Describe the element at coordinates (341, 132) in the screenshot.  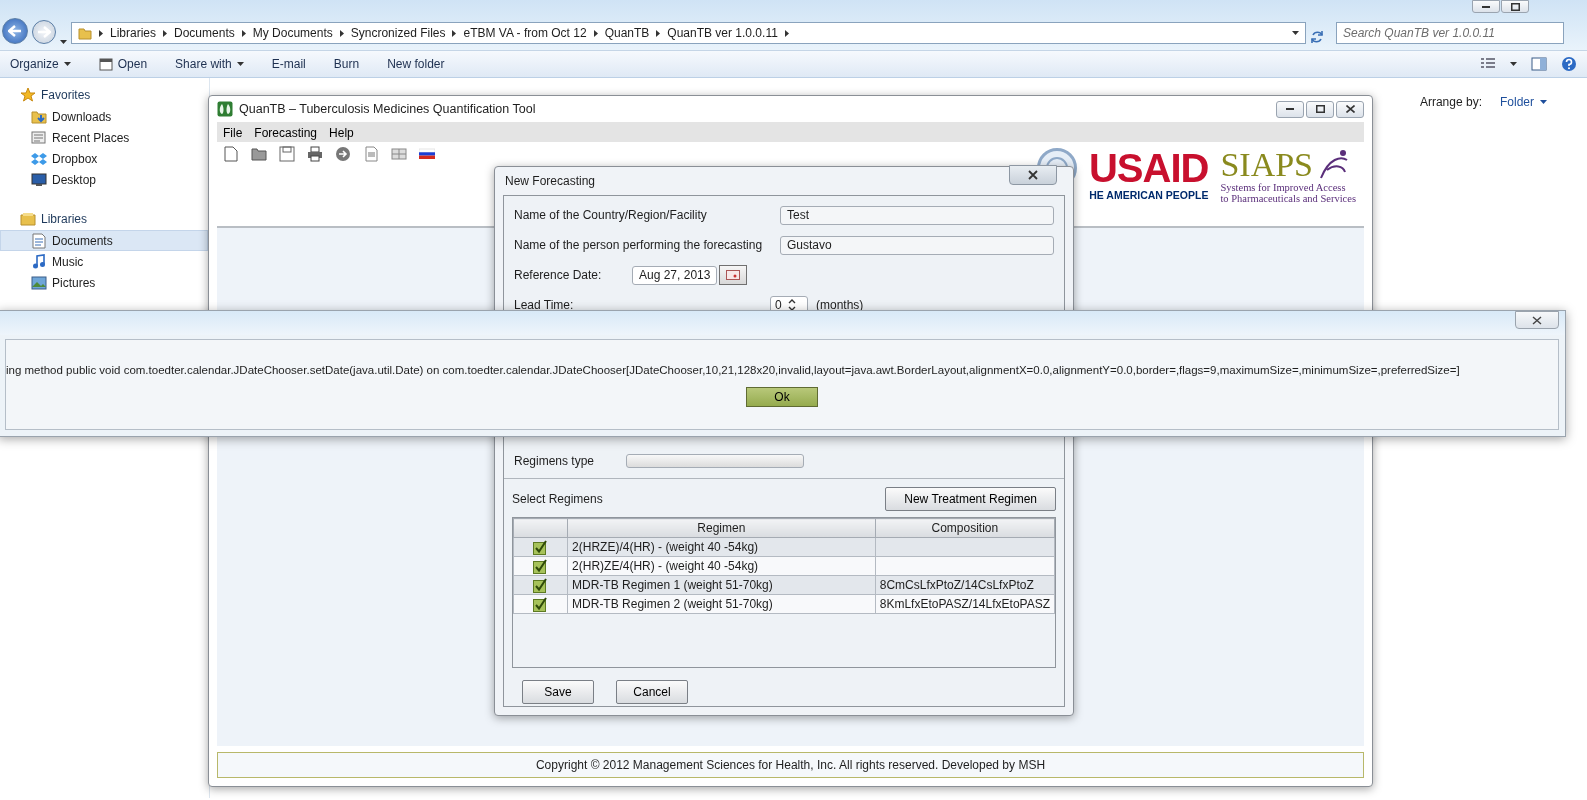
I see `menu-item: Help` at that location.